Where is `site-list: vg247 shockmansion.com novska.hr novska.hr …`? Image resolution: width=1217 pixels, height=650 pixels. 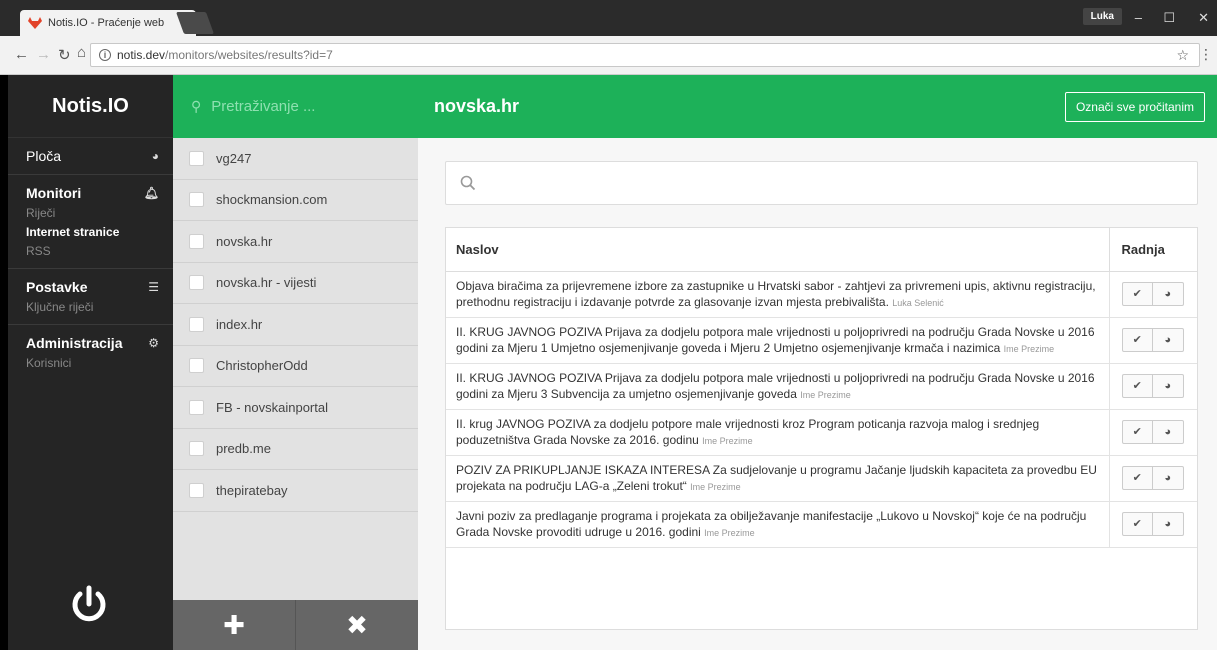
site-list: vg247 shockmansion.com novska.hr novska.hr … is located at coordinates (295, 325).